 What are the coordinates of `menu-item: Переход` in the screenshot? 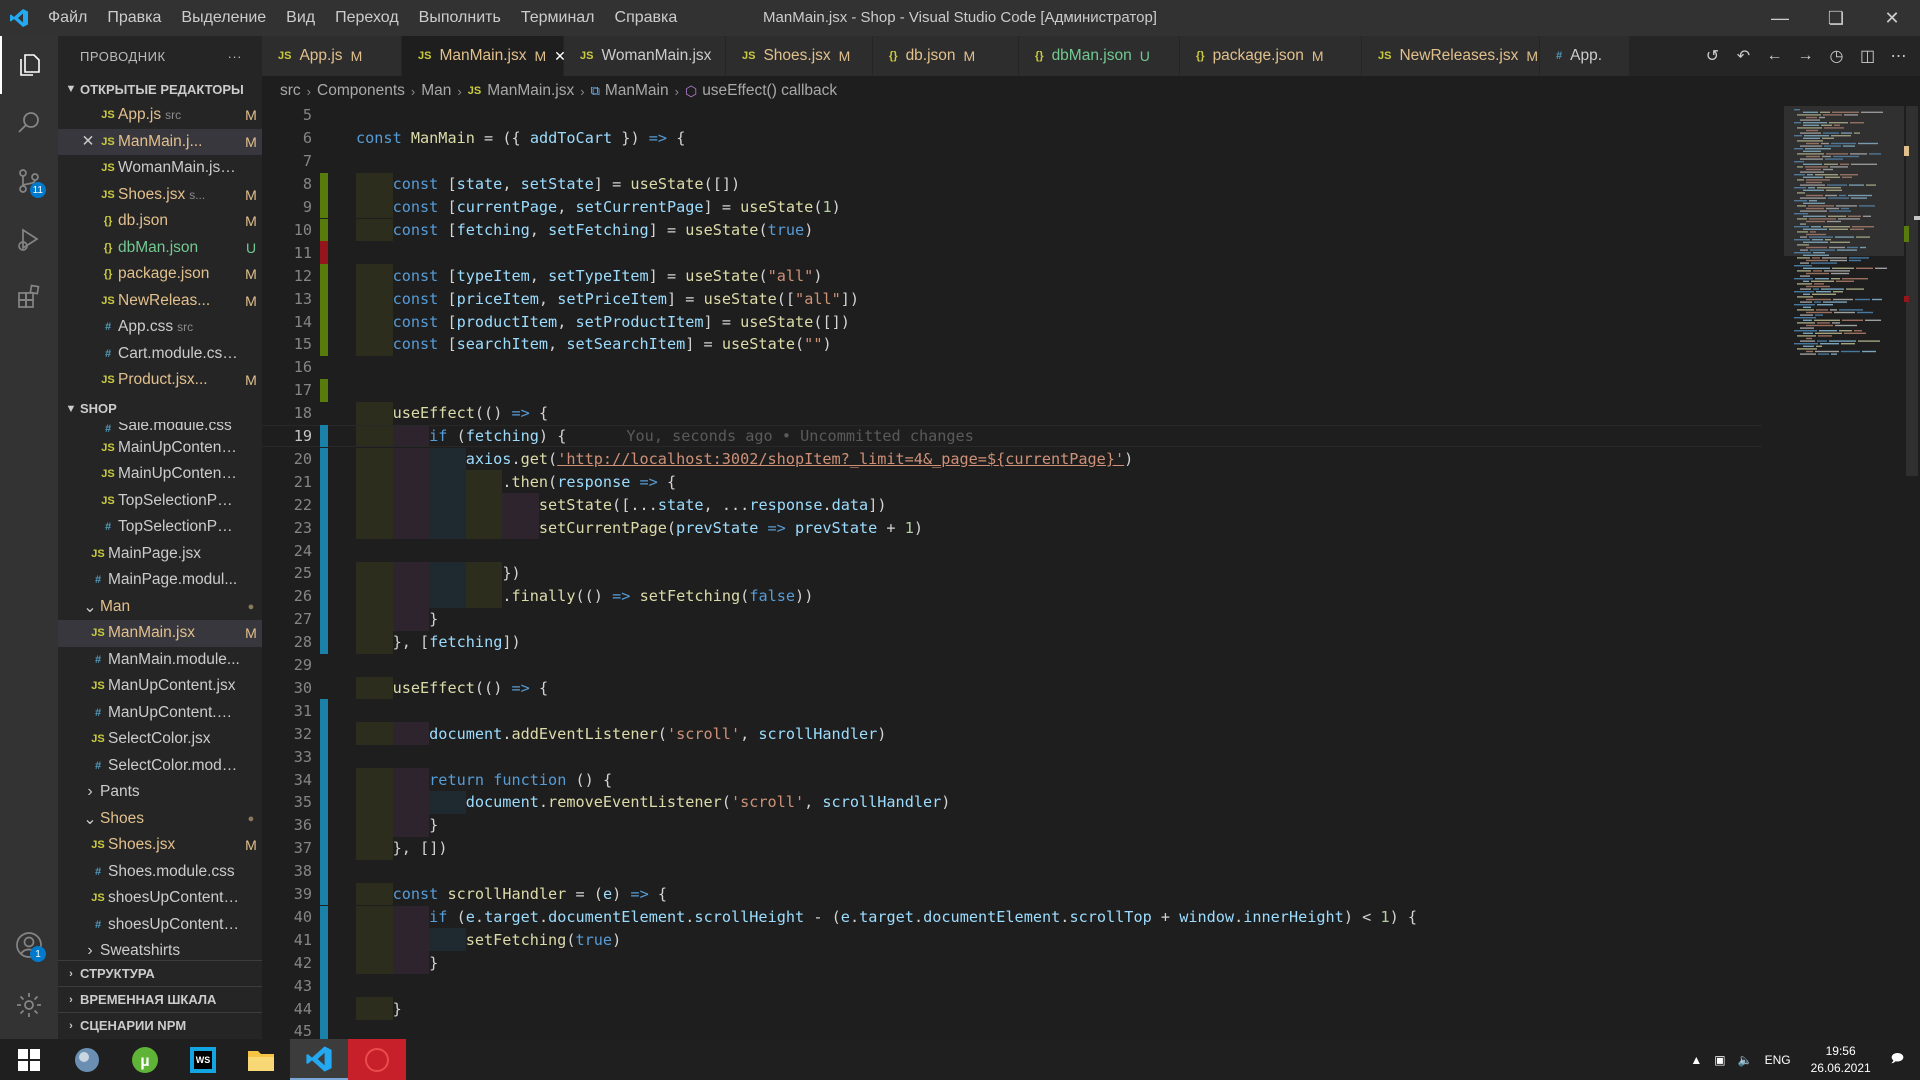 It's located at (367, 18).